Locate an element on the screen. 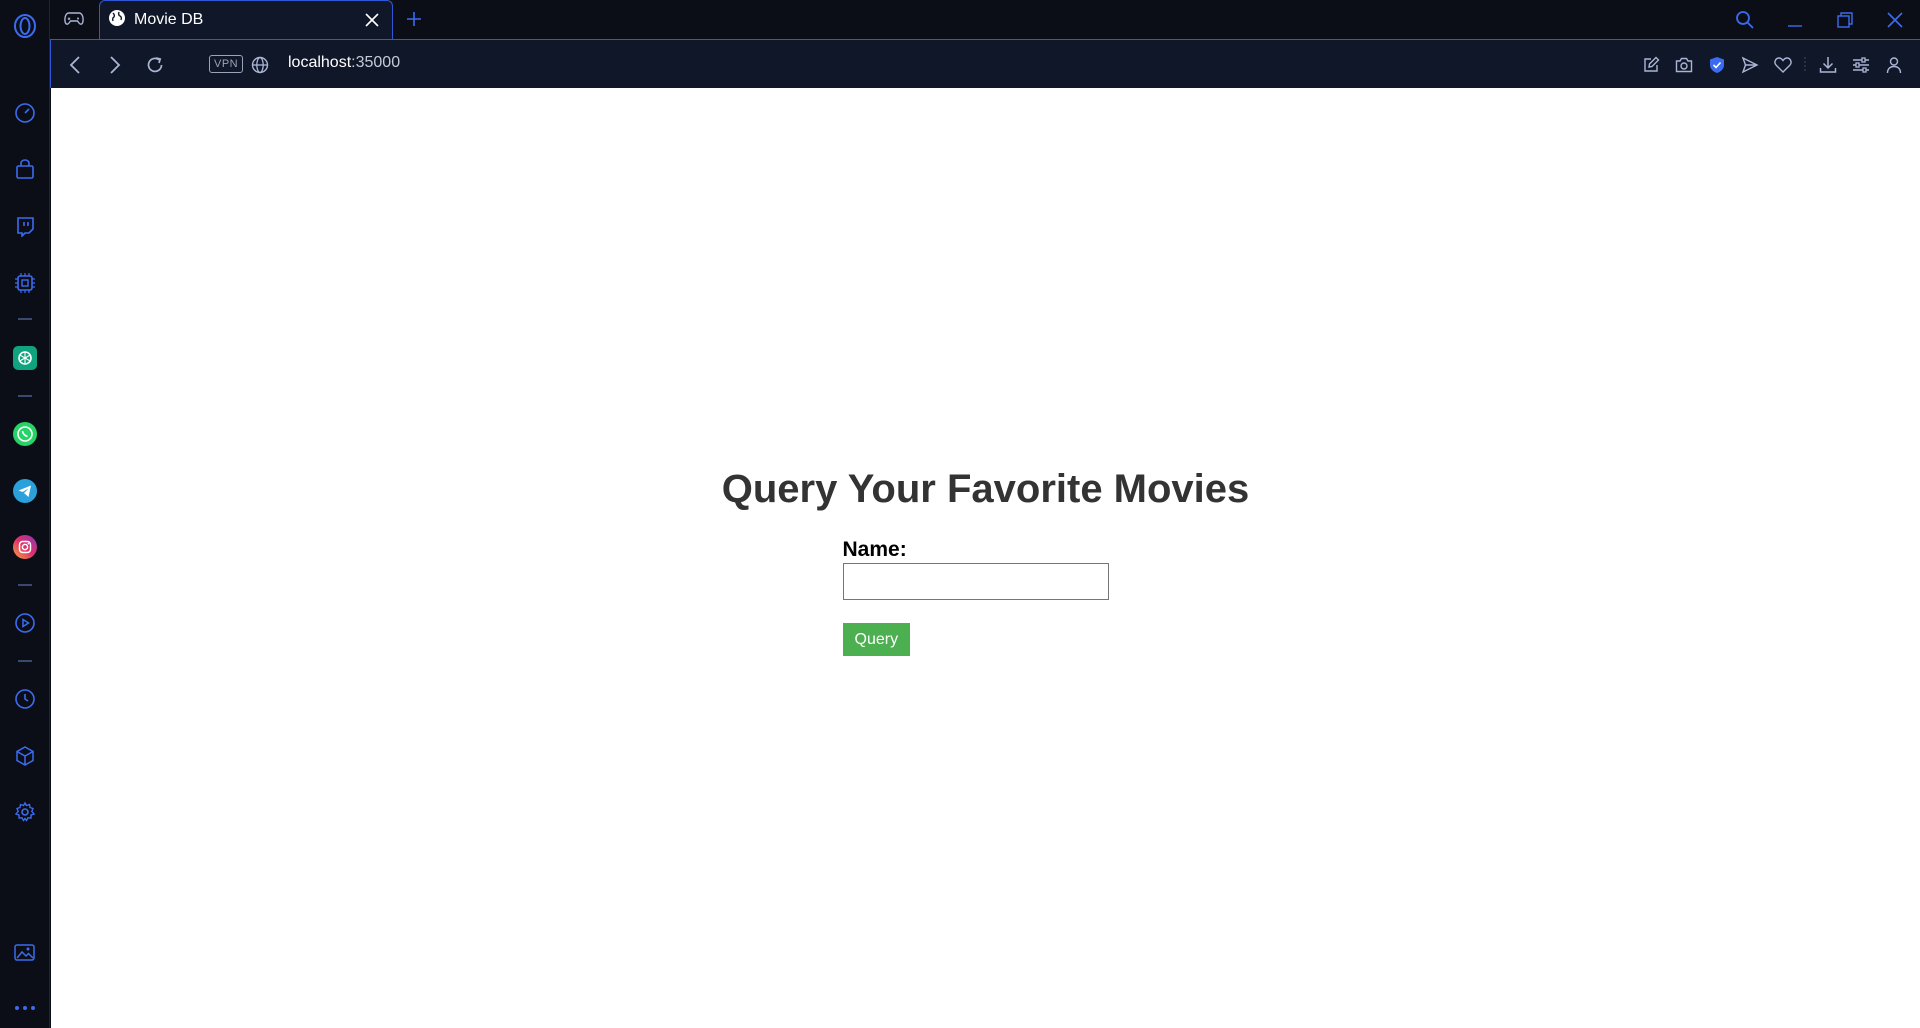 This screenshot has height=1028, width=1920. whatsapp-icon is located at coordinates (25, 434).